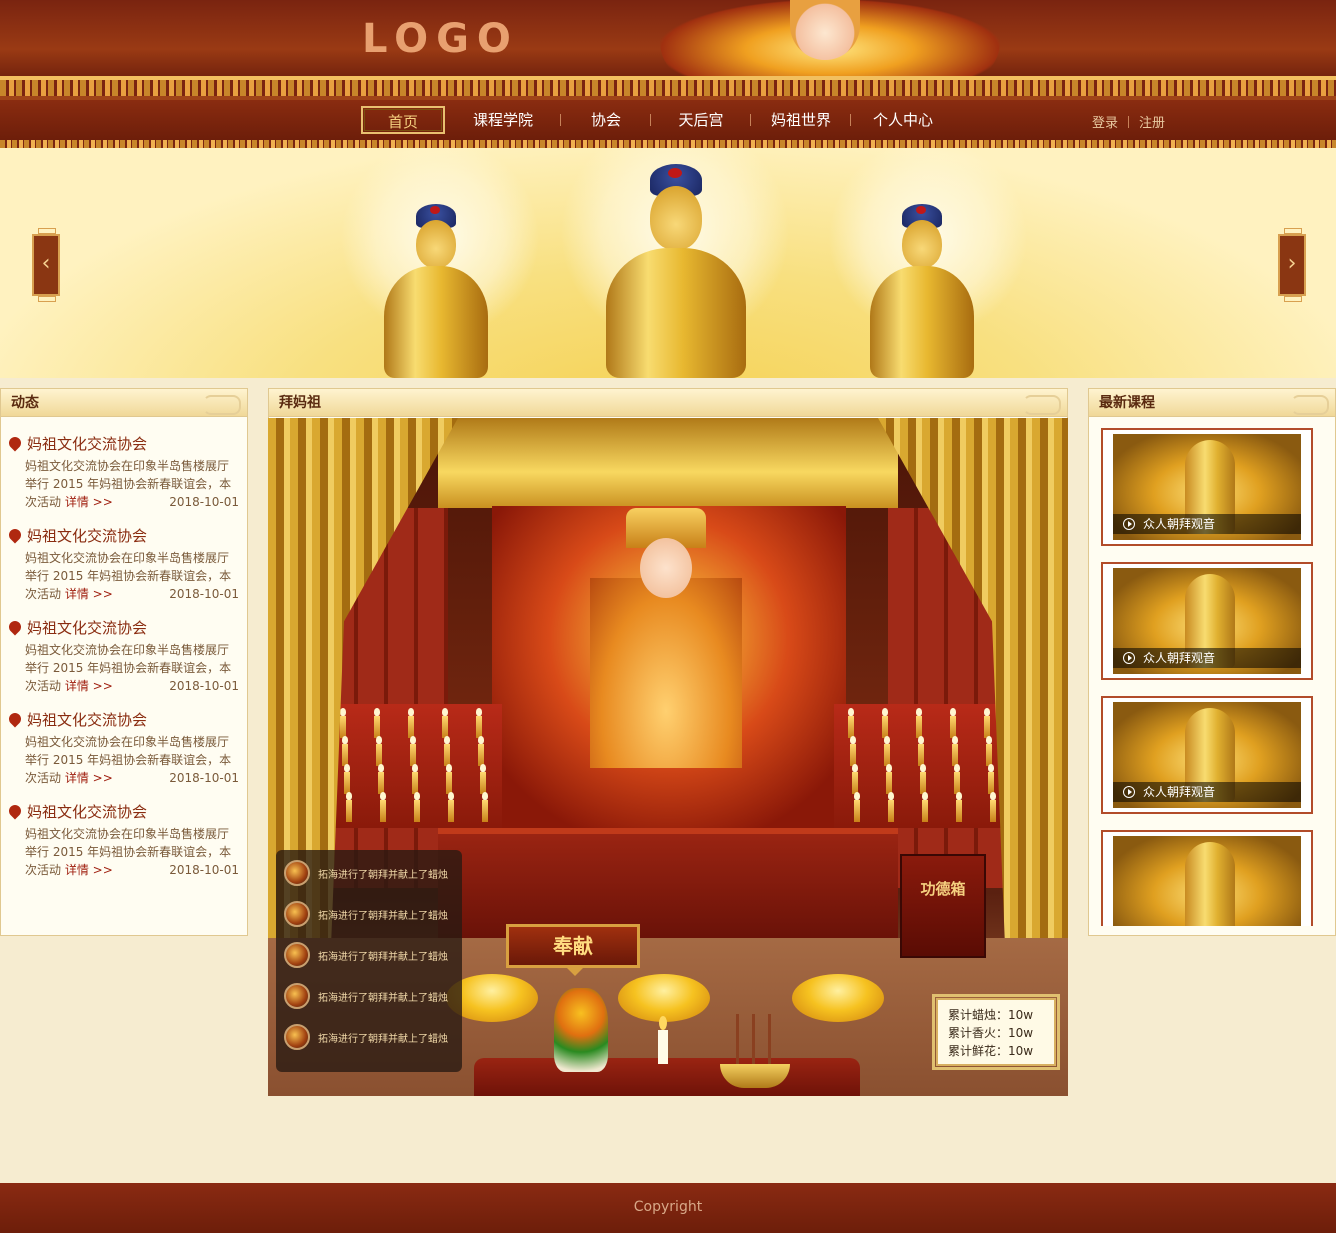 This screenshot has height=1233, width=1336. I want to click on mazu-face, so click(666, 568).